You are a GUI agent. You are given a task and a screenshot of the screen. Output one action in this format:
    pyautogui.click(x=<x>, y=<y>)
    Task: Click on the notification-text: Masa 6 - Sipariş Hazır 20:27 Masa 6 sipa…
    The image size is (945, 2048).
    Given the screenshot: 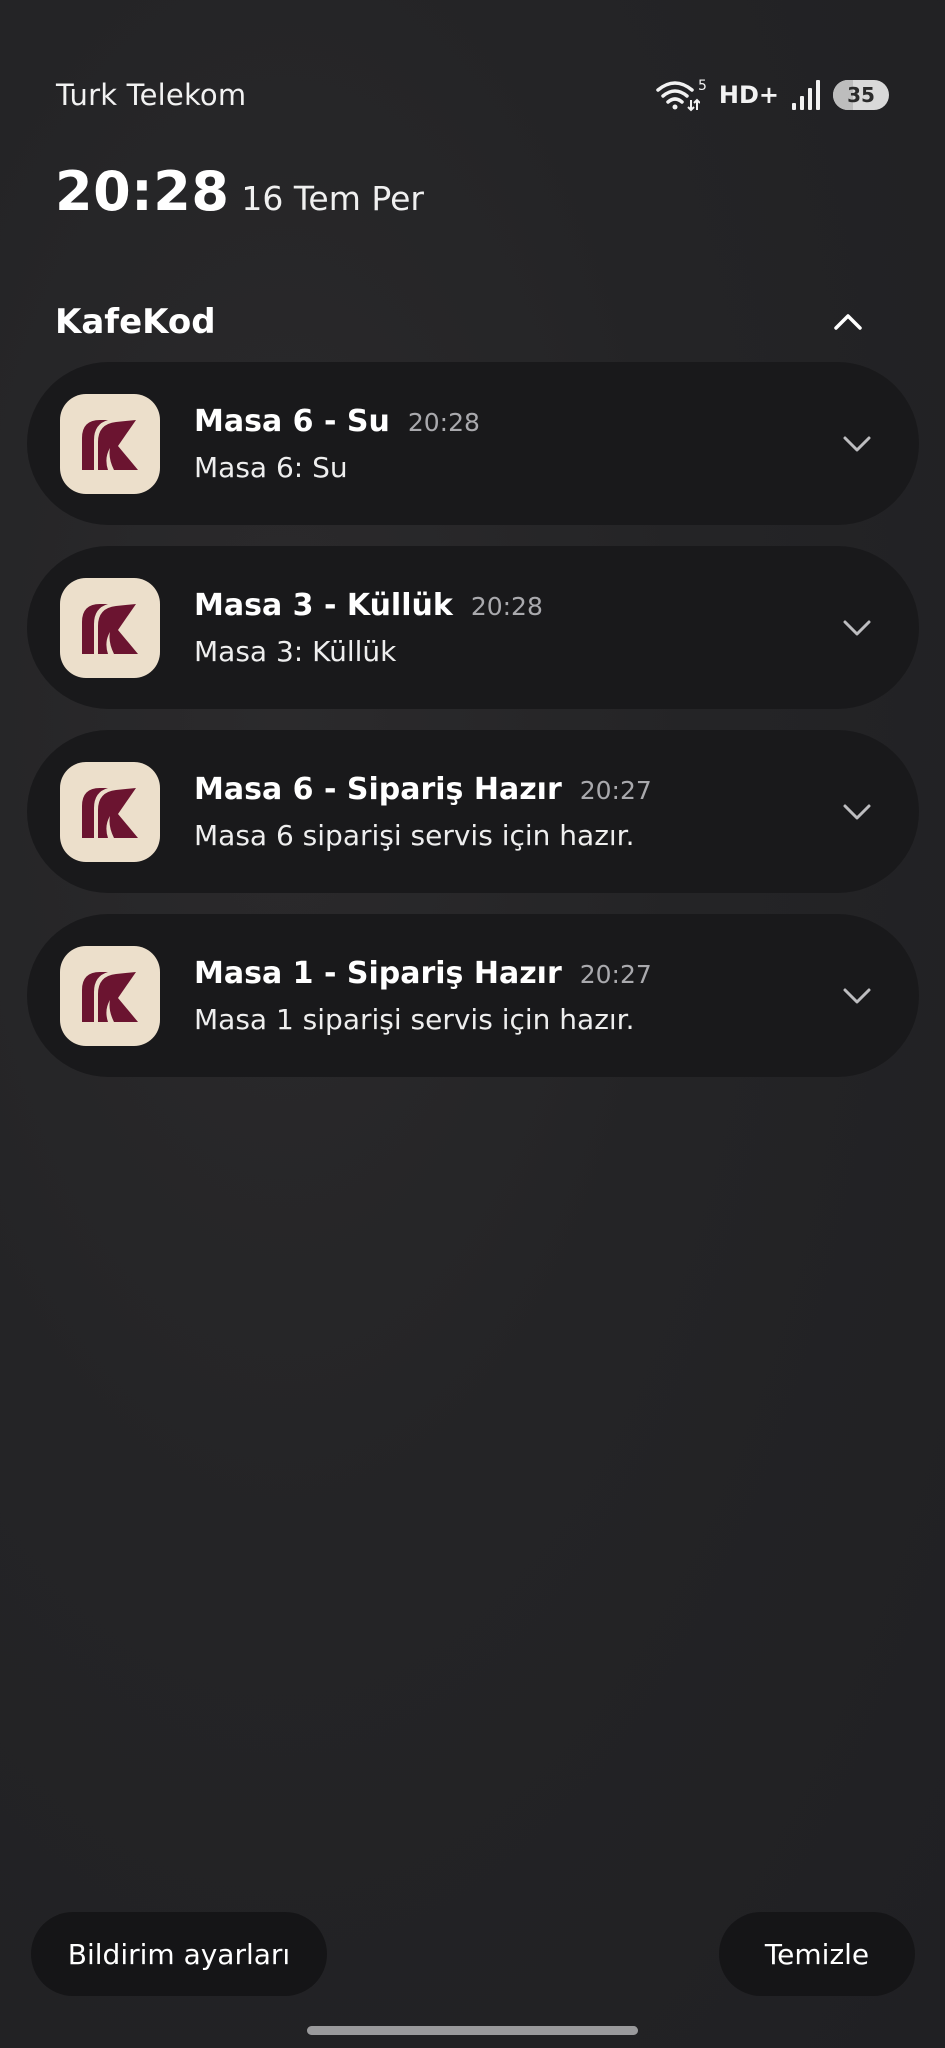 What is the action you would take?
    pyautogui.click(x=423, y=812)
    